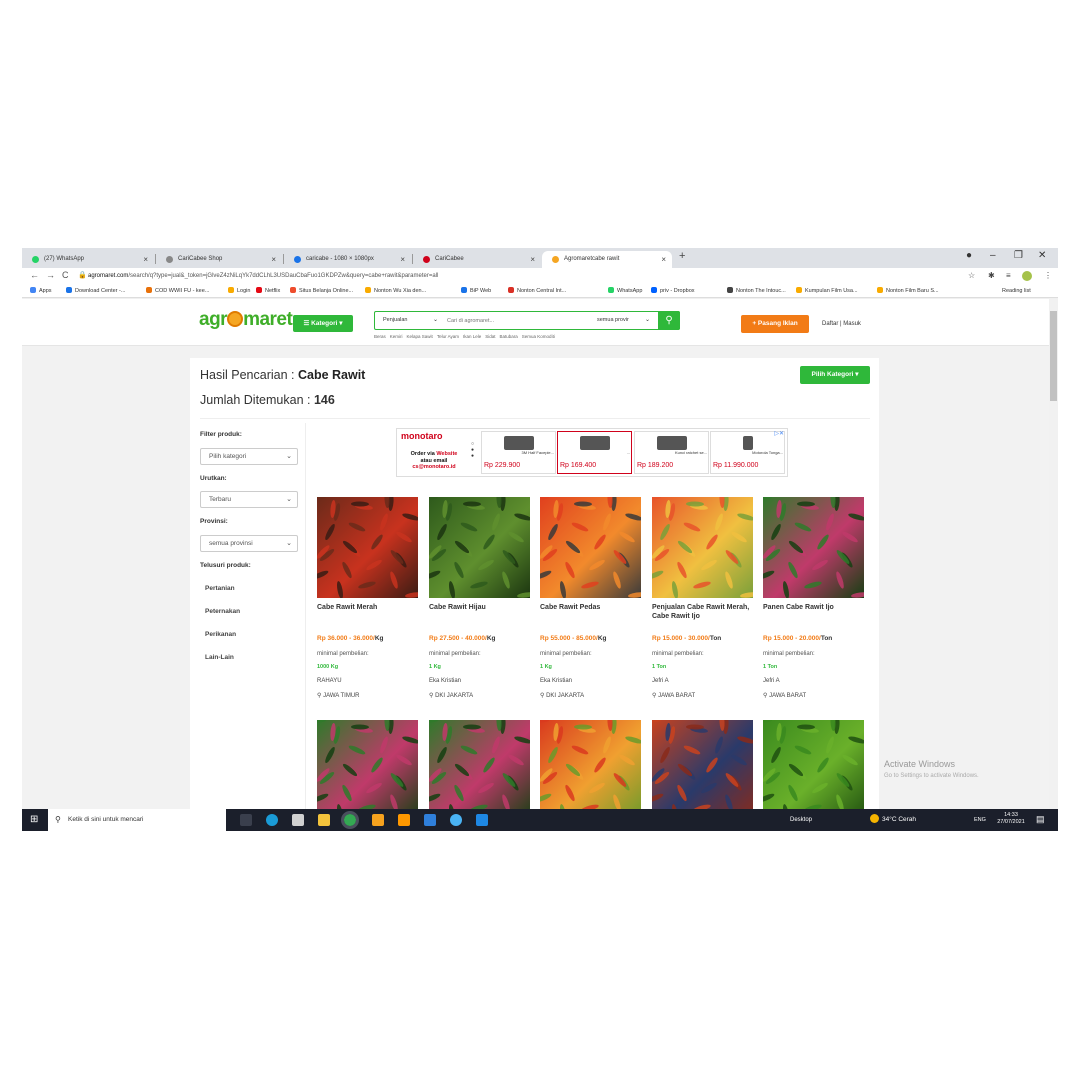 Image resolution: width=1080 pixels, height=1080 pixels. What do you see at coordinates (34, 275) in the screenshot?
I see `back-icon: ←` at bounding box center [34, 275].